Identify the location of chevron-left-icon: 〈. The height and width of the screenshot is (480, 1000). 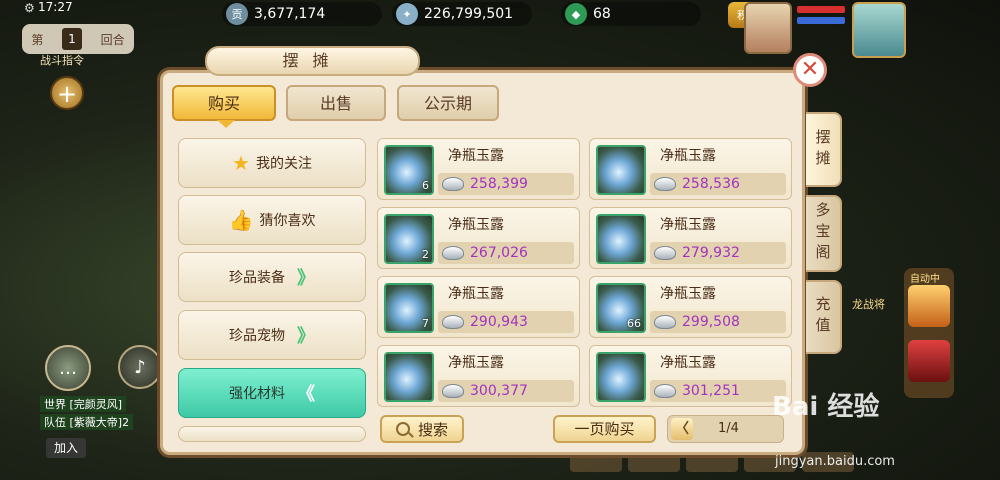
(682, 429).